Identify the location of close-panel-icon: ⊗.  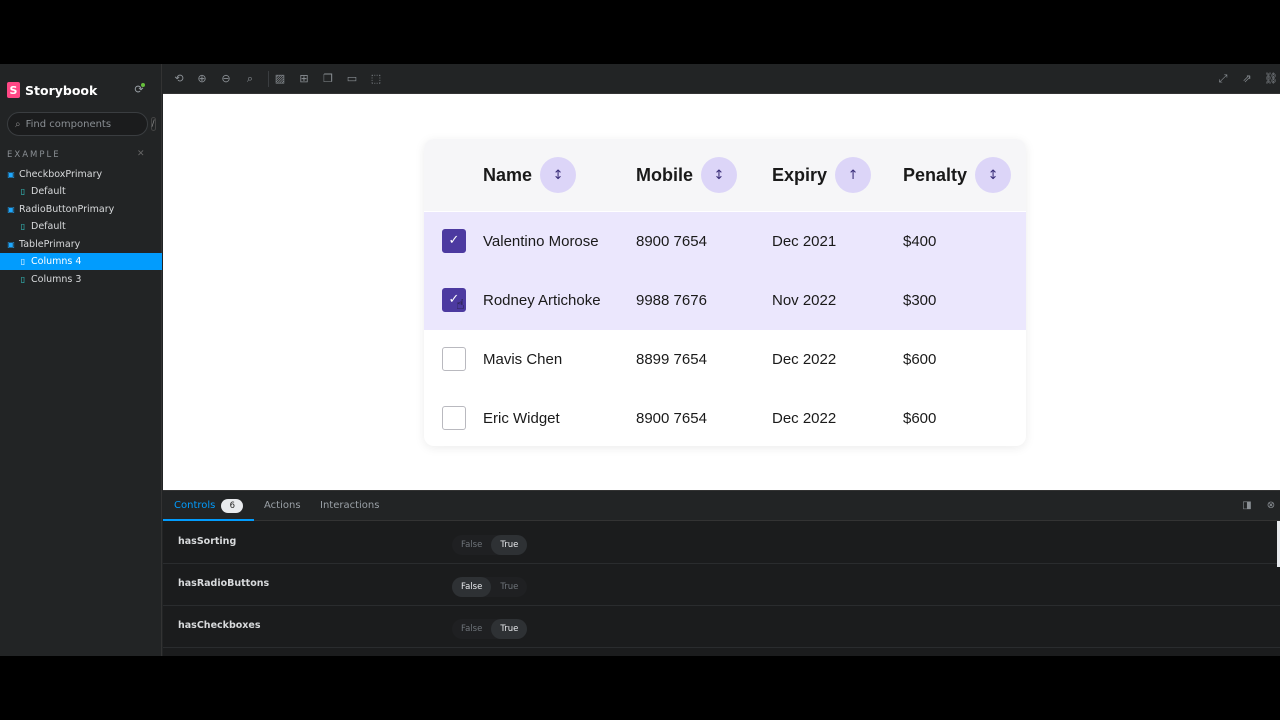
(1271, 506).